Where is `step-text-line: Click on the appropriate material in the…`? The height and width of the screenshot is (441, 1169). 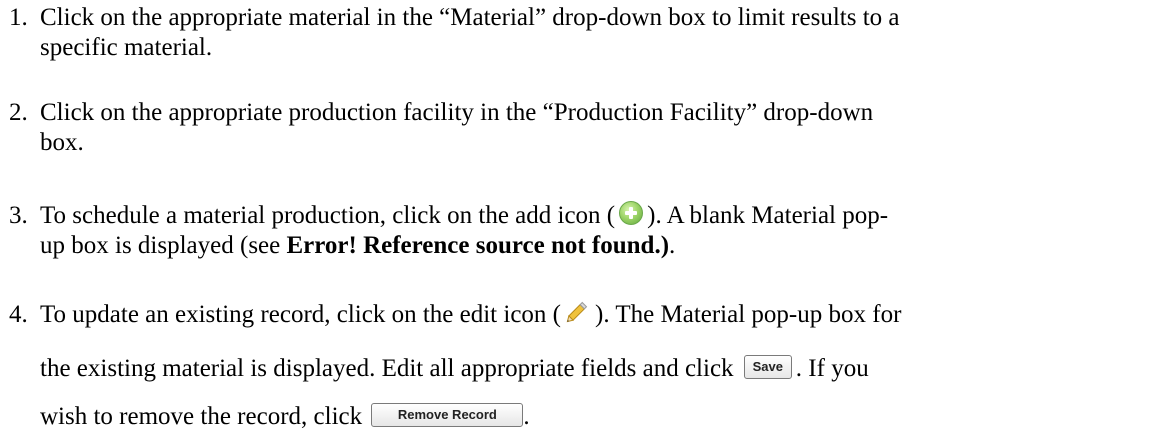 step-text-line: Click on the appropriate material in the… is located at coordinates (470, 17).